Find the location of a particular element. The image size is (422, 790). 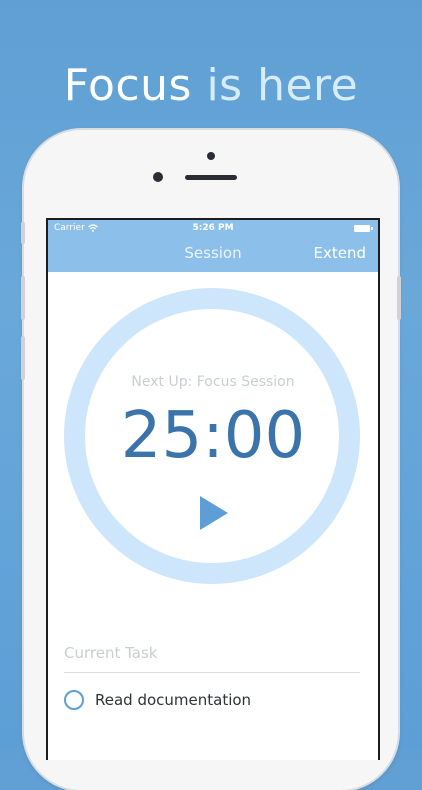

headline-word-is-here: is here is located at coordinates (282, 85).